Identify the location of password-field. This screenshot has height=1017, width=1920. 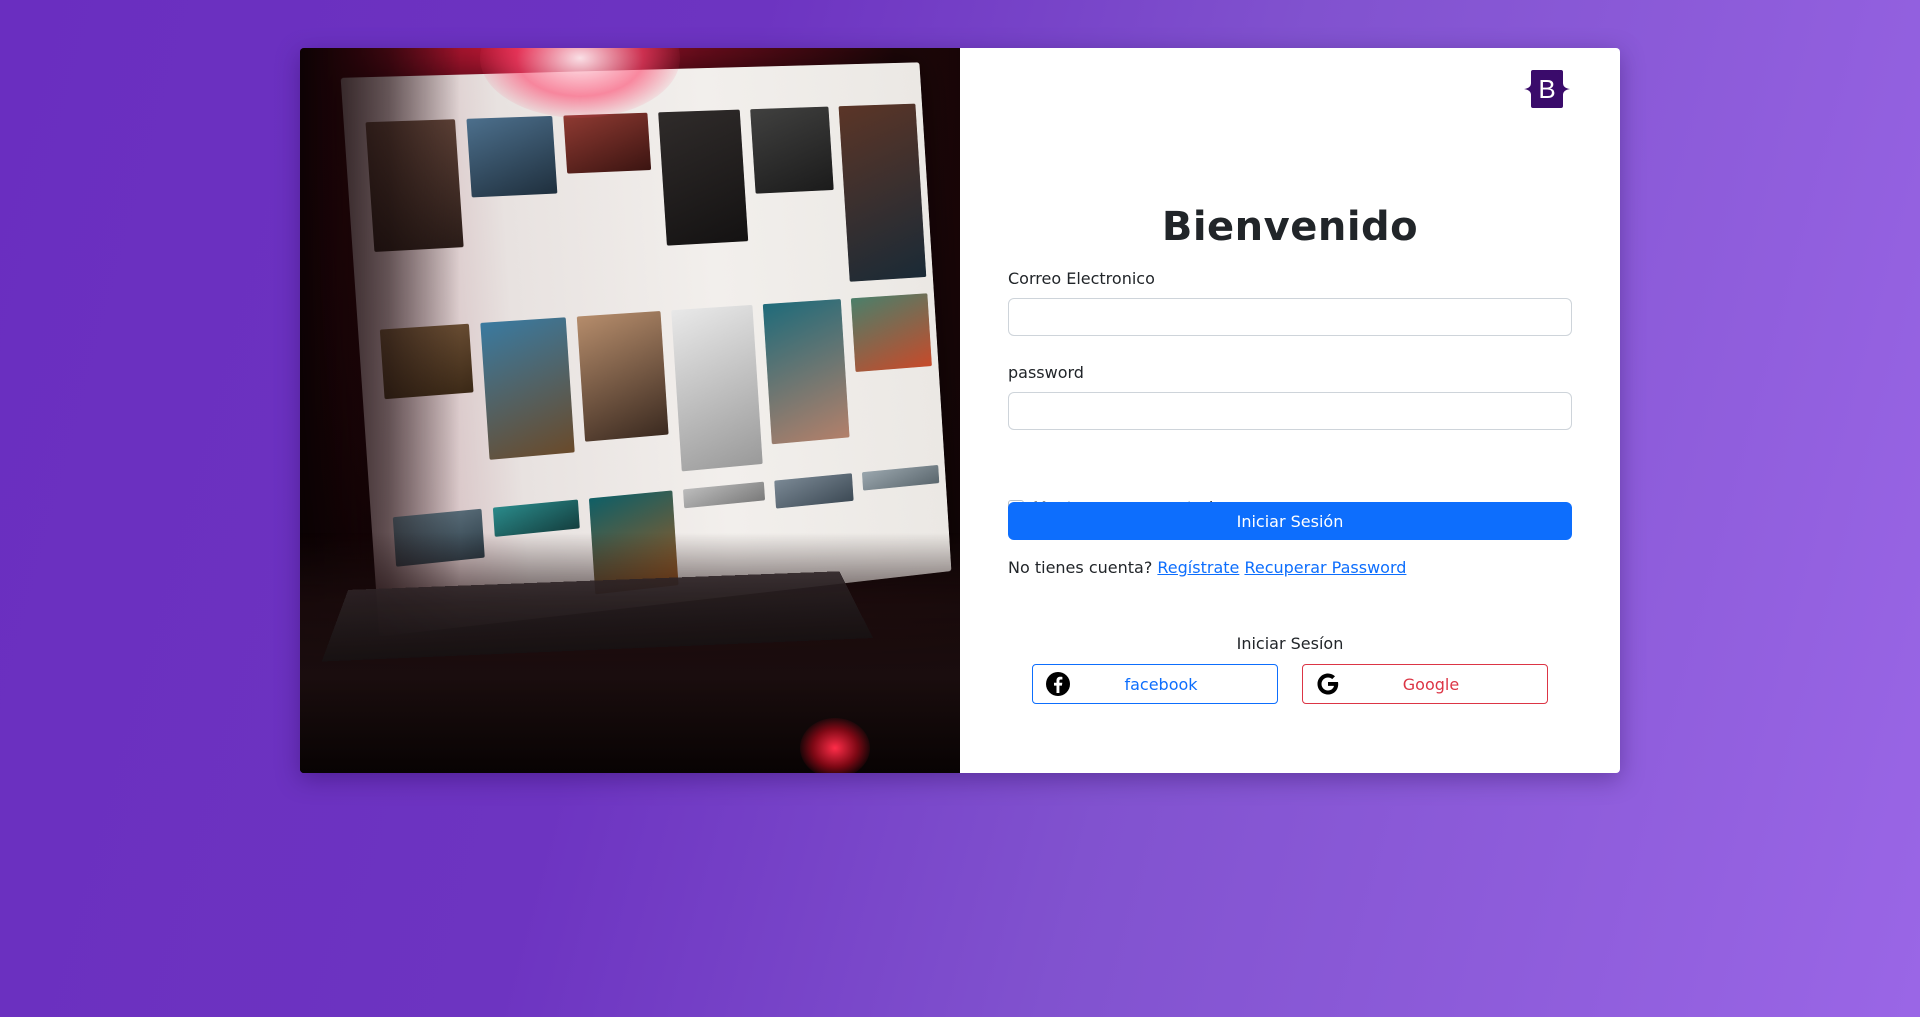
(1290, 411).